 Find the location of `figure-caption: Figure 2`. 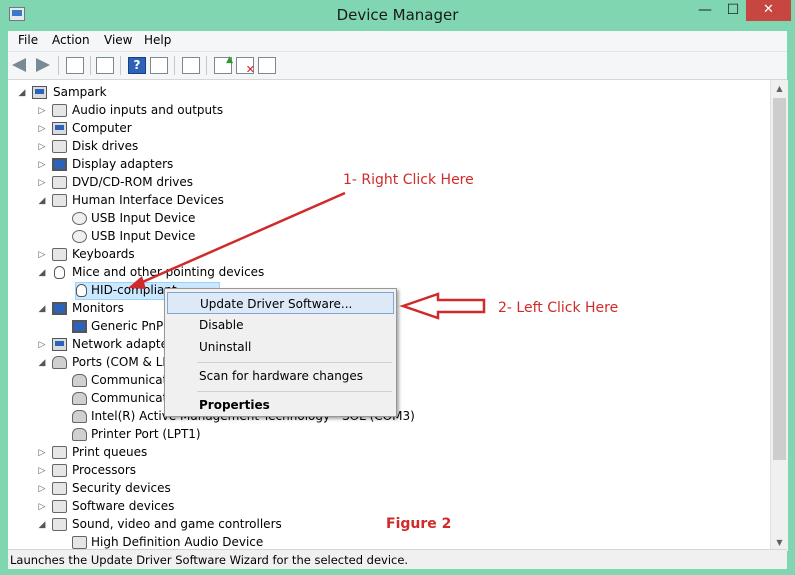

figure-caption: Figure 2 is located at coordinates (419, 524).